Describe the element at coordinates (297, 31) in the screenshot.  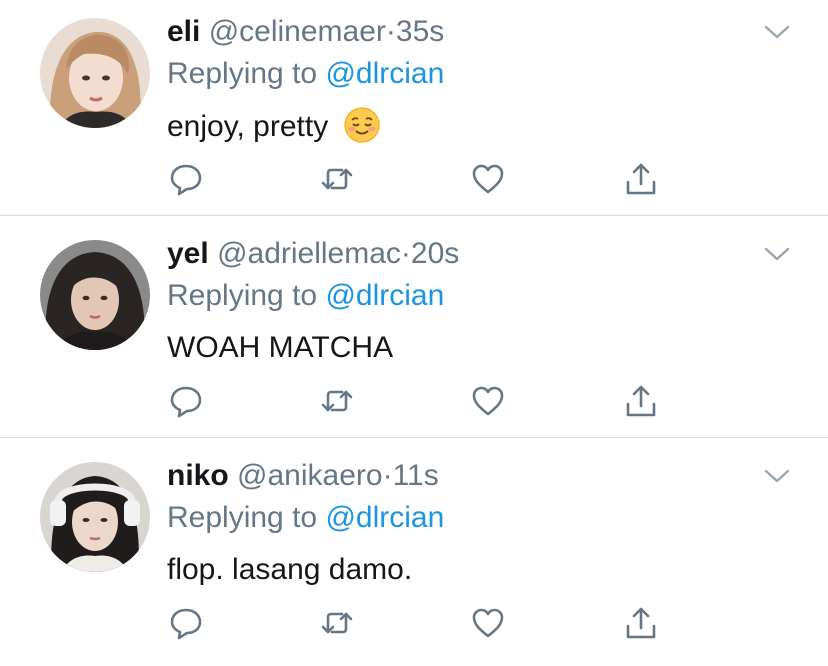
I see `user-handle: @celinemaer` at that location.